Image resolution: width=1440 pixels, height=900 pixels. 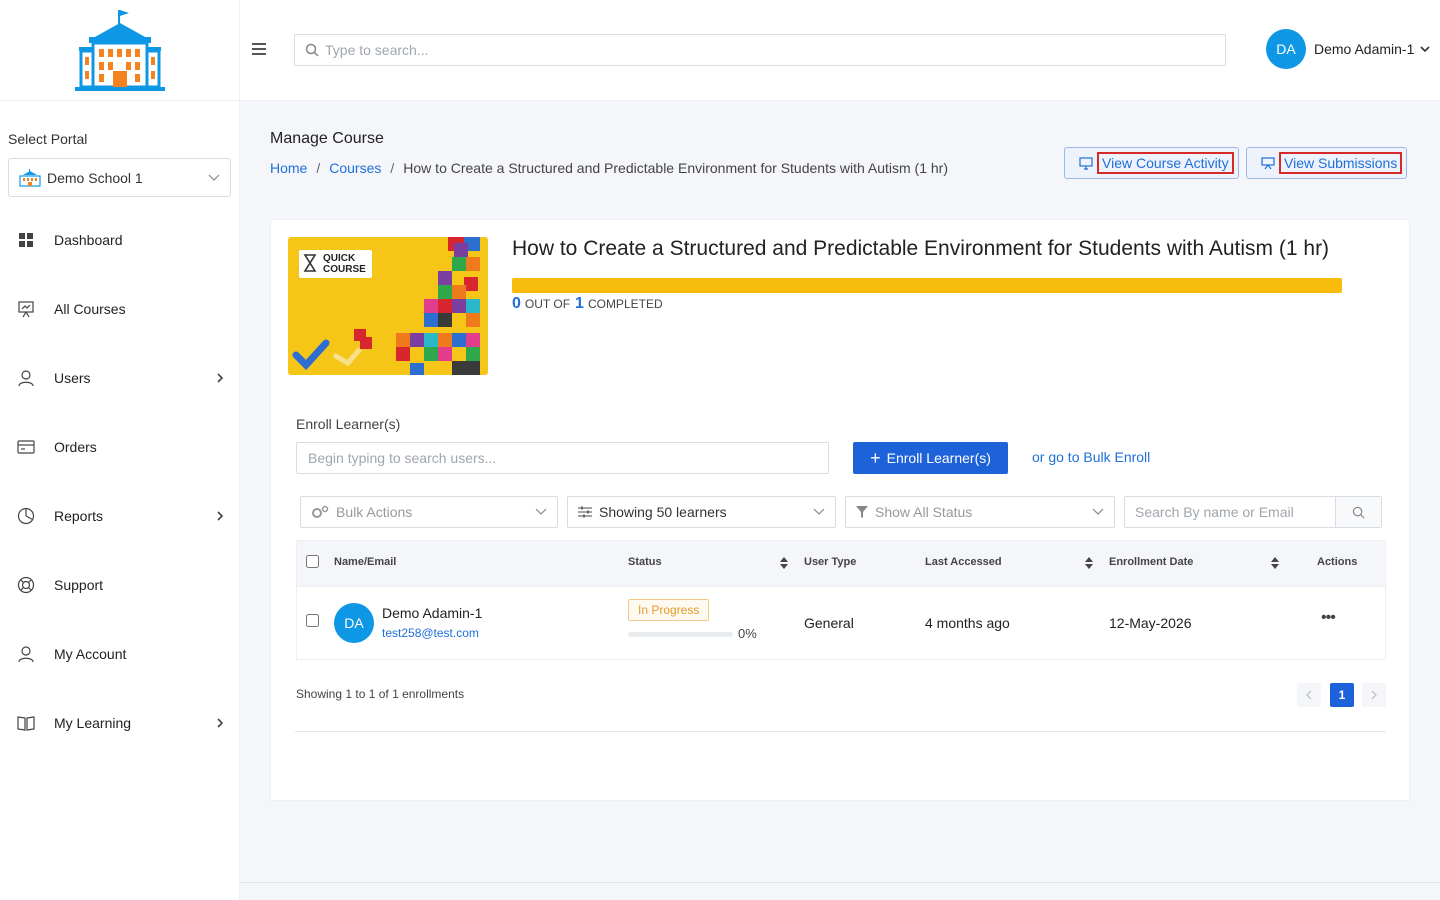 I want to click on course-progress-bar, so click(x=927, y=285).